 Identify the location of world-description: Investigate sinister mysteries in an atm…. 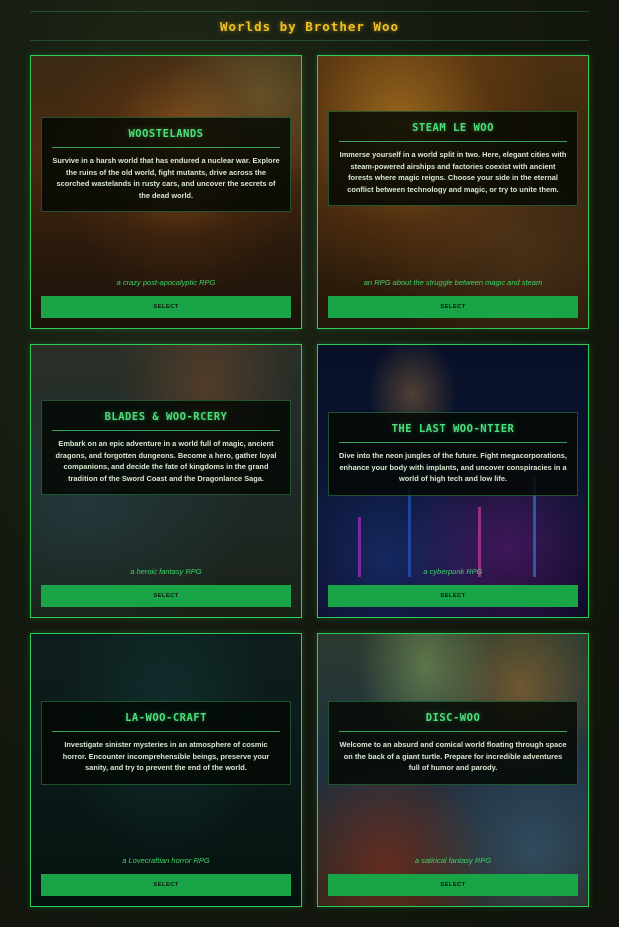
(166, 756).